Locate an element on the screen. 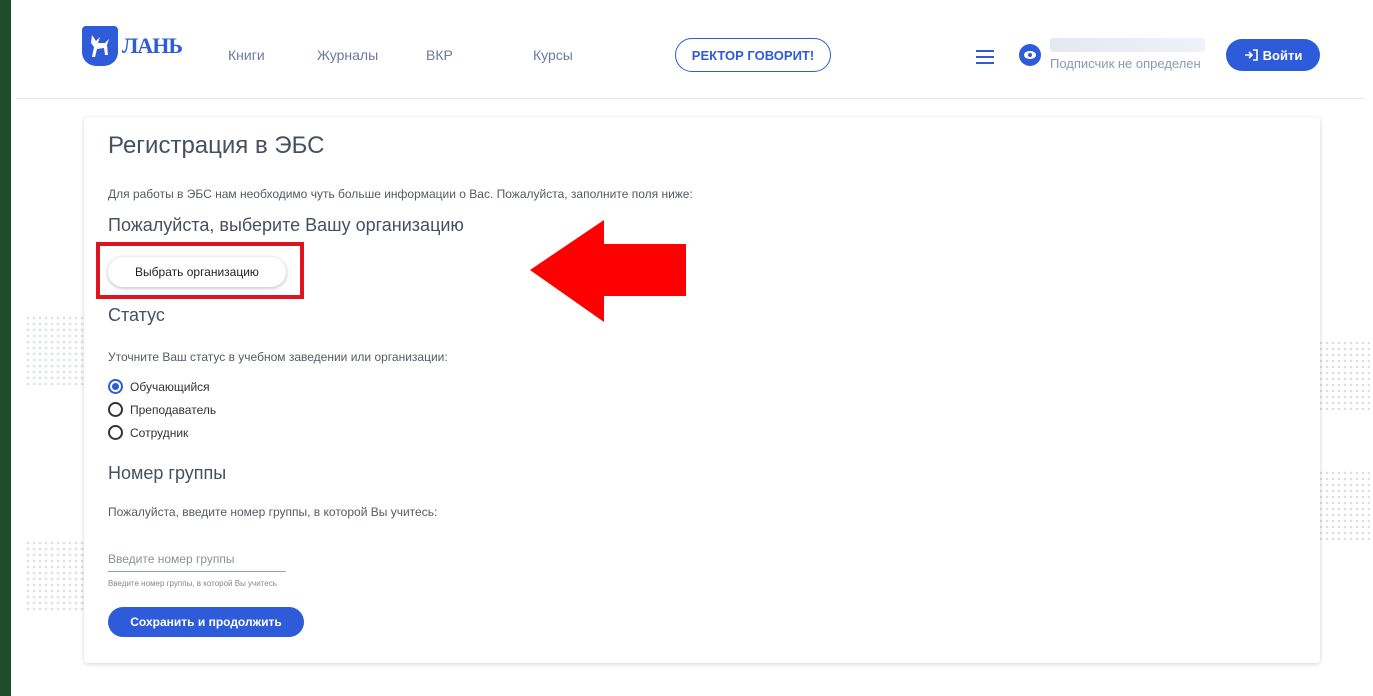 This screenshot has width=1373, height=696. status-option-teacher: Преподаватель is located at coordinates (162, 409).